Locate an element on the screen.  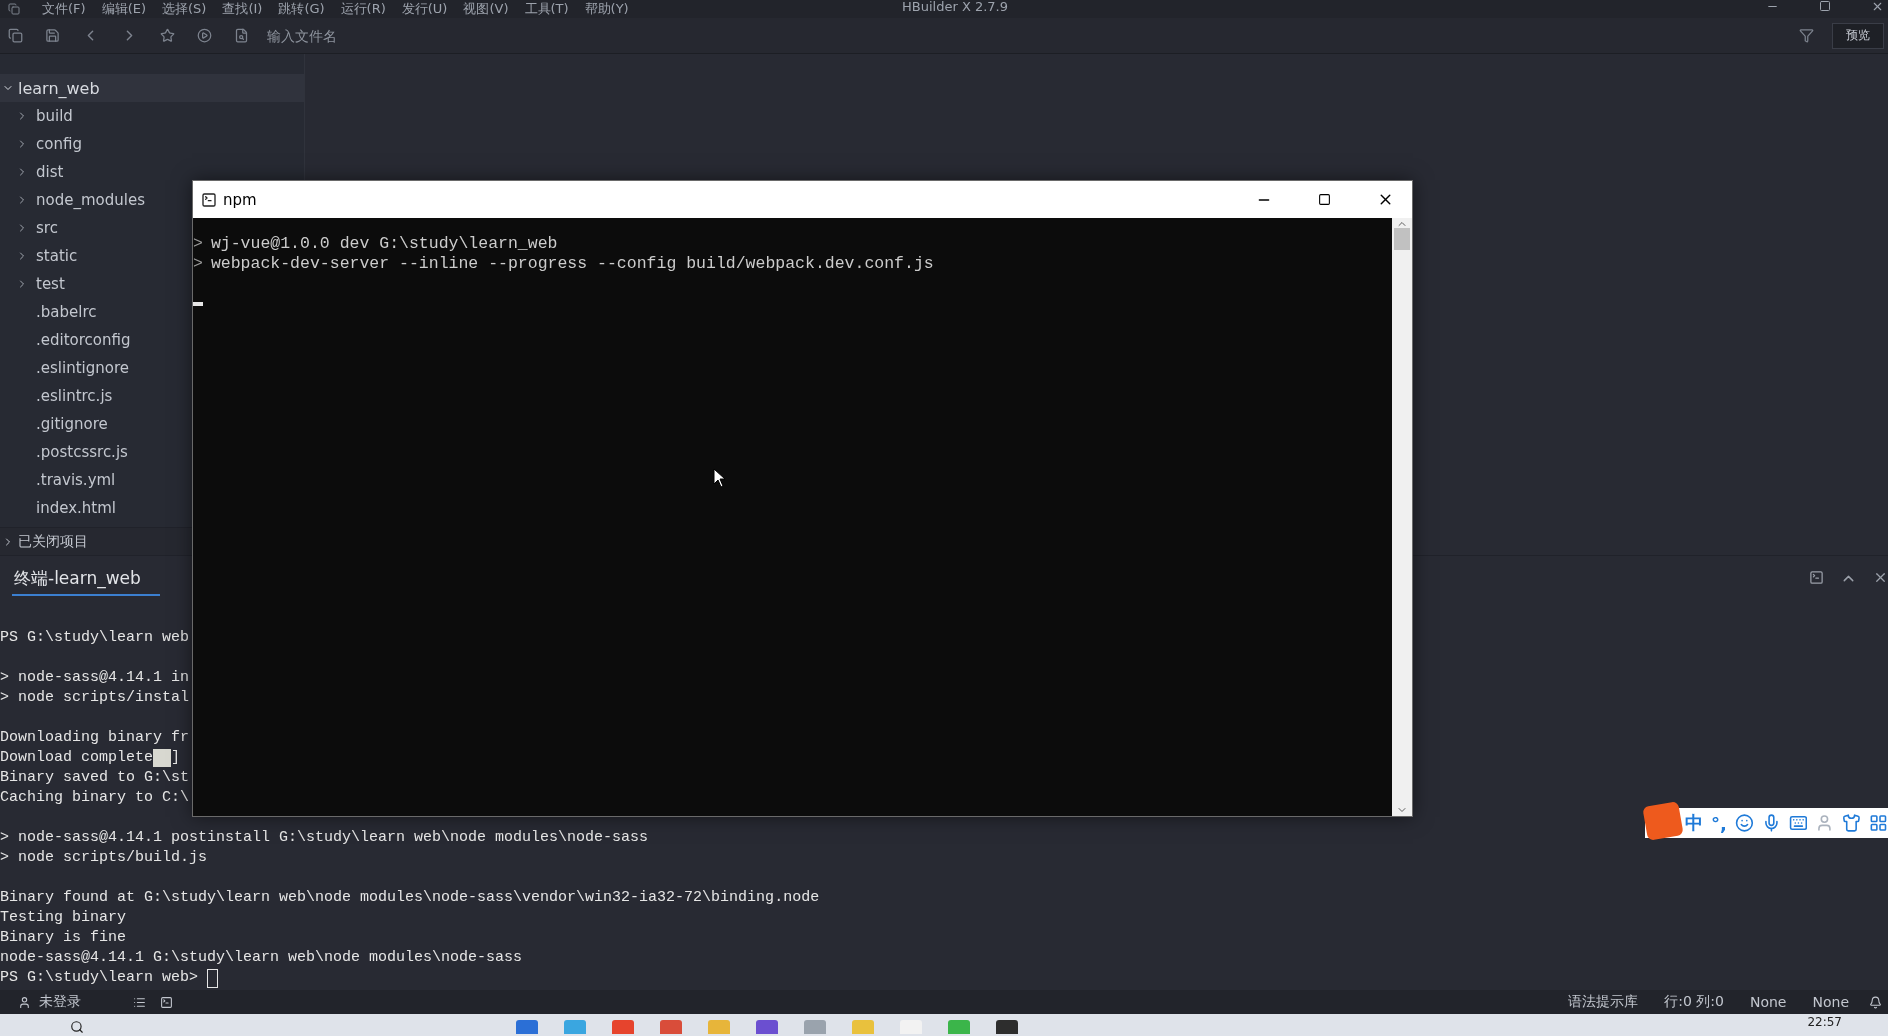
terminal-line: > node-sass@4.14.1 in is located at coordinates (95, 678).